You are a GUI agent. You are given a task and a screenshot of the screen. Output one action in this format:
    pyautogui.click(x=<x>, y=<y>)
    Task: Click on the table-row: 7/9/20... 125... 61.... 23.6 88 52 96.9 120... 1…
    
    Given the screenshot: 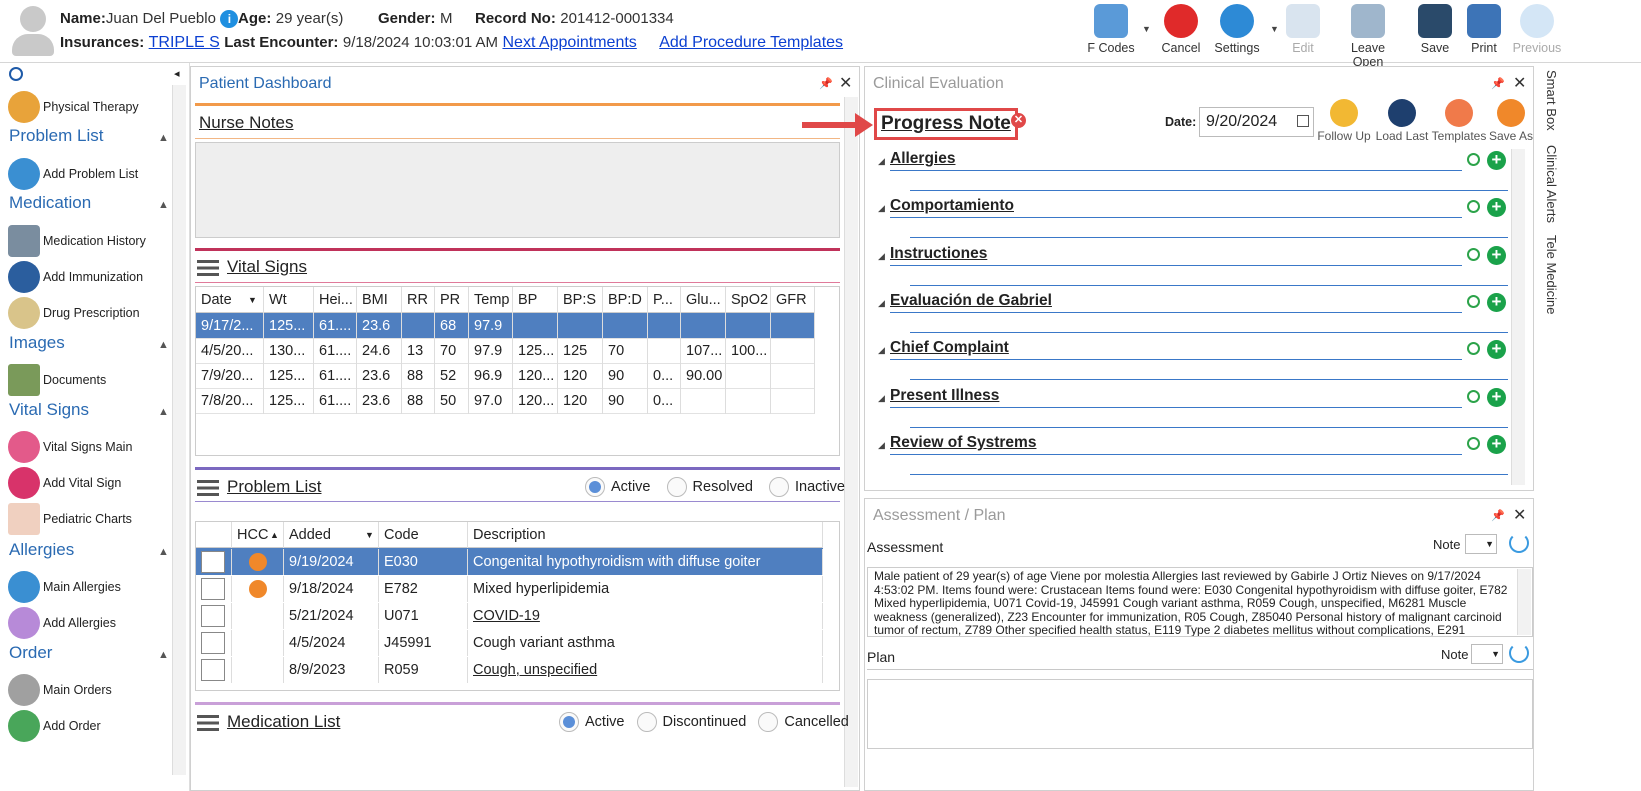 What is the action you would take?
    pyautogui.click(x=505, y=375)
    